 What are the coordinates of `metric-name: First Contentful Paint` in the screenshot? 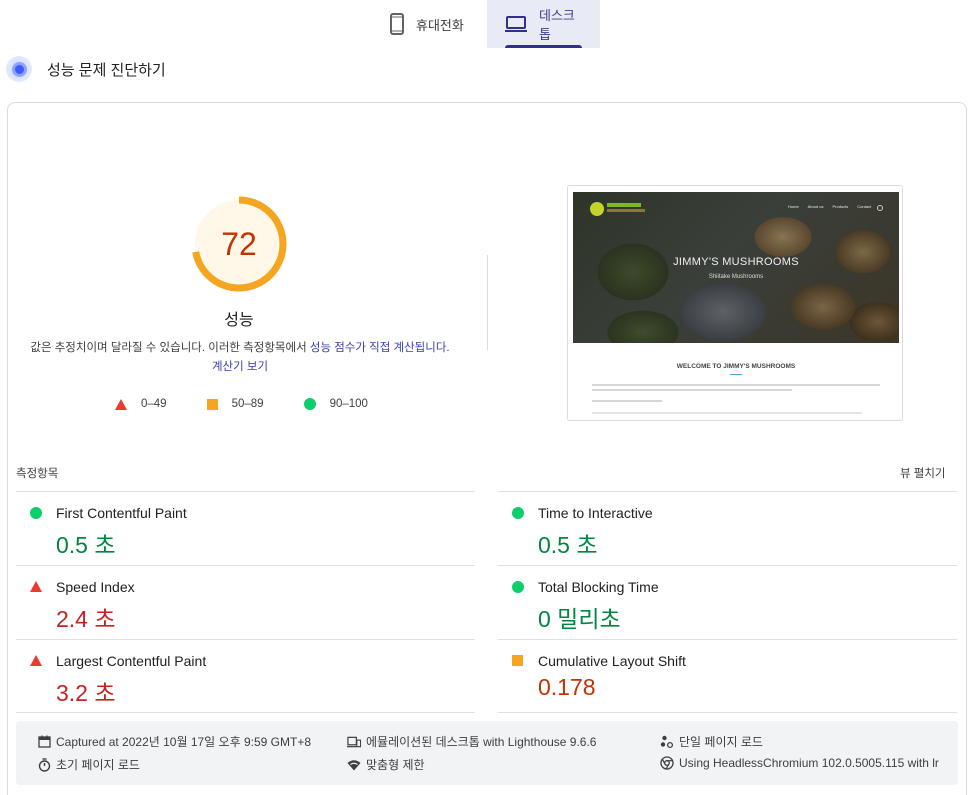 It's located at (121, 513).